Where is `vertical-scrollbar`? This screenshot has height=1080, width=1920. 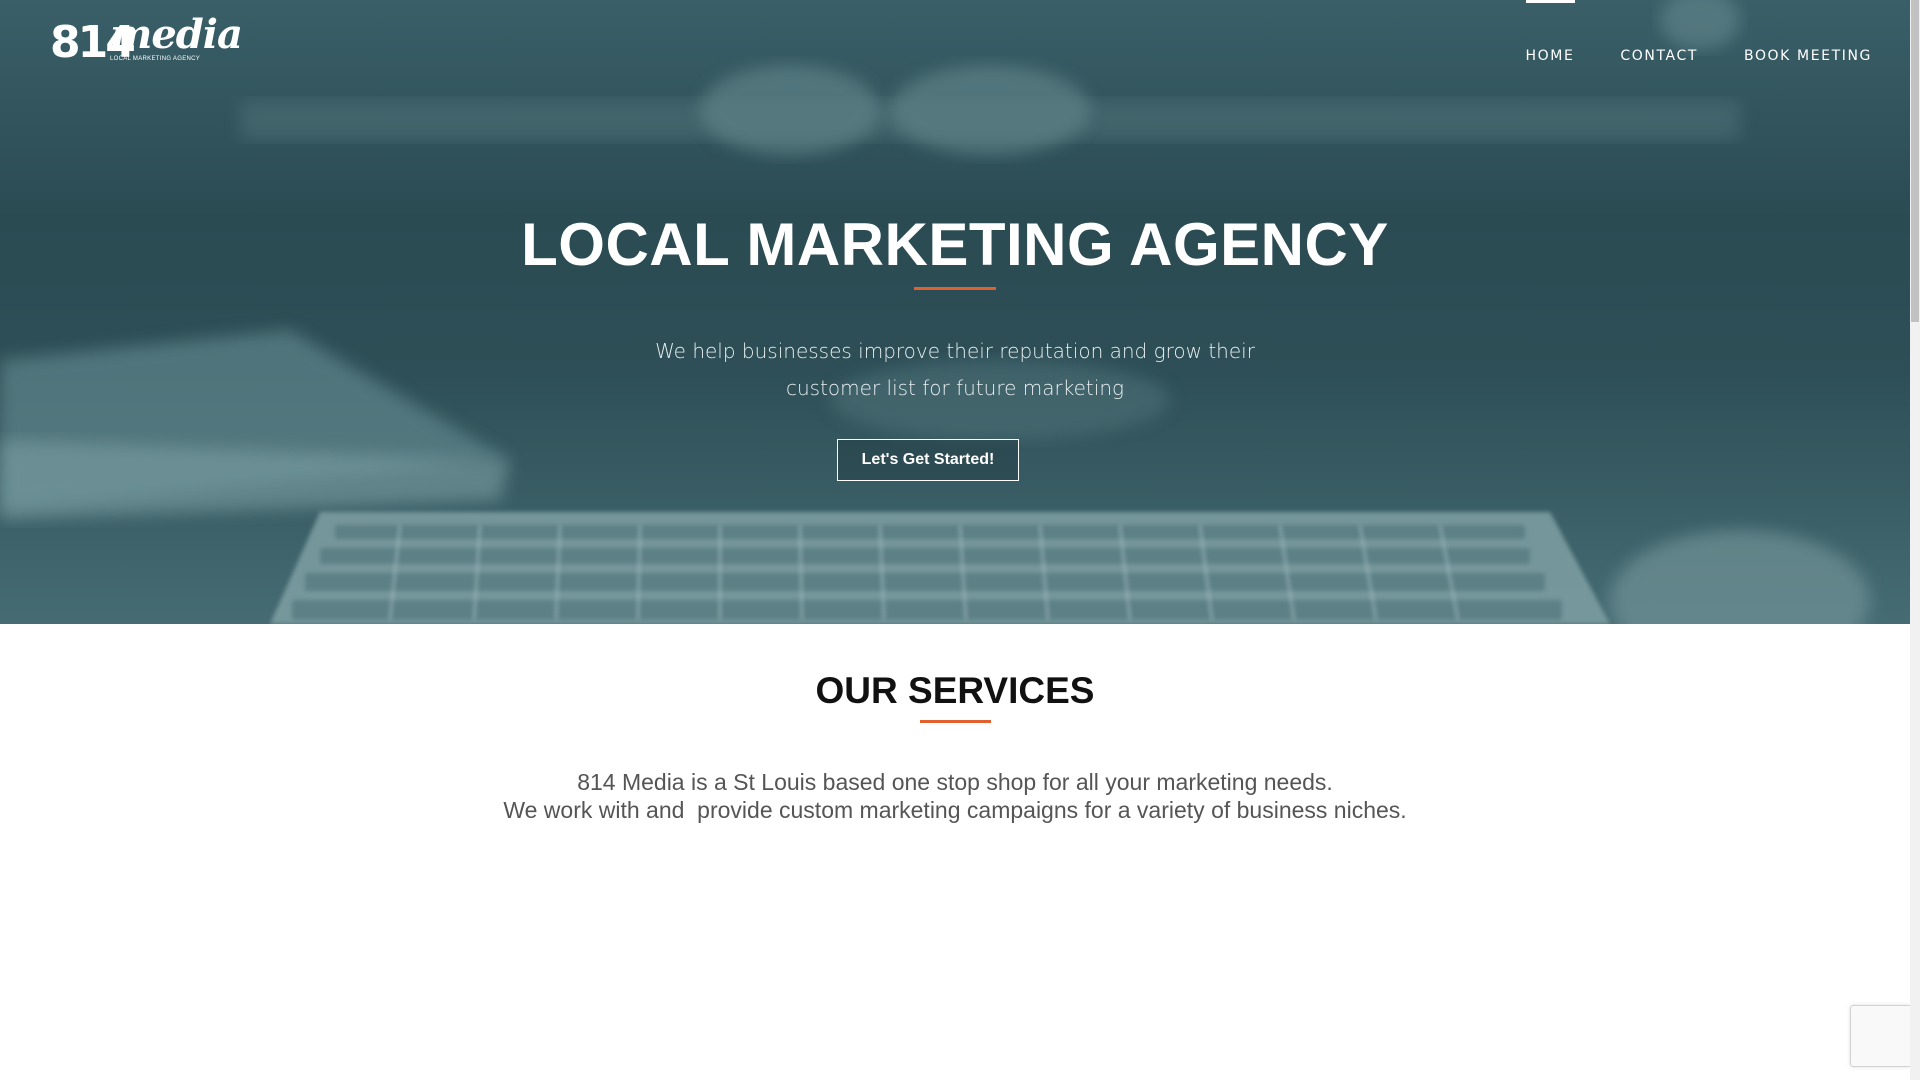
vertical-scrollbar is located at coordinates (1915, 540).